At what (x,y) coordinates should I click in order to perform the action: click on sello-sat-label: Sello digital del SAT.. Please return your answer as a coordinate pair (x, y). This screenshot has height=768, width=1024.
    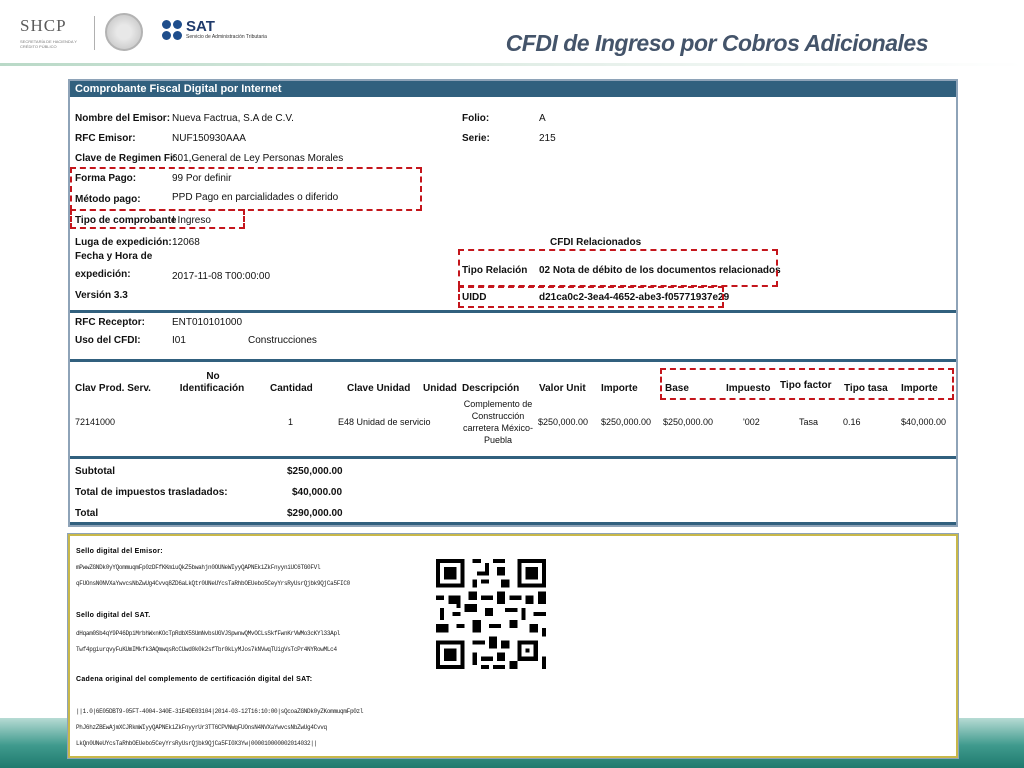
    Looking at the image, I should click on (113, 615).